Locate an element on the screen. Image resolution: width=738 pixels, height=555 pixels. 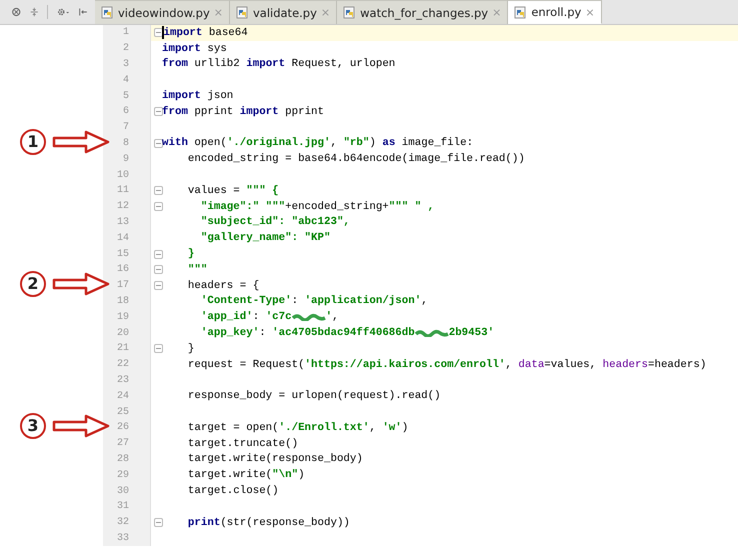
code-line: 'Content-Type': 'application/json', is located at coordinates (314, 302).